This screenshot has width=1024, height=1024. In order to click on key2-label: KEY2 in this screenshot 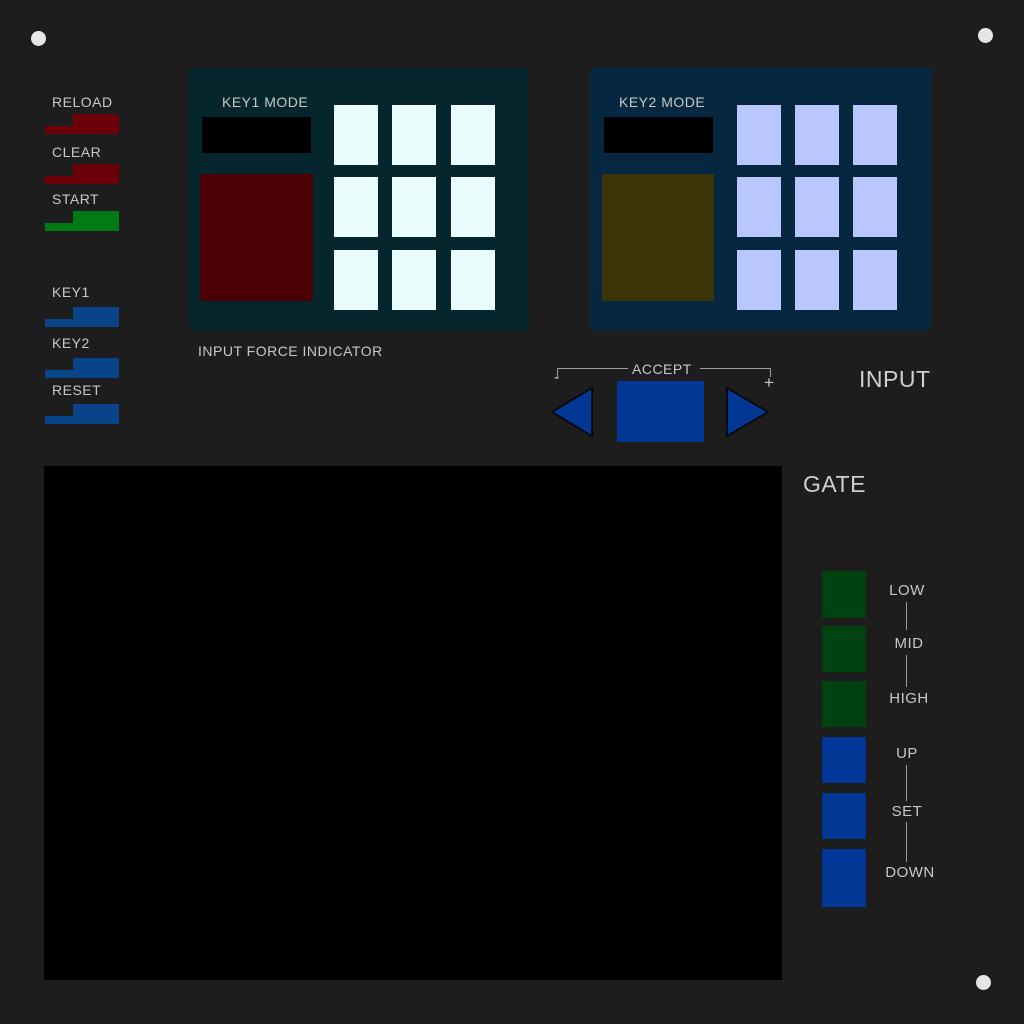, I will do `click(71, 343)`.